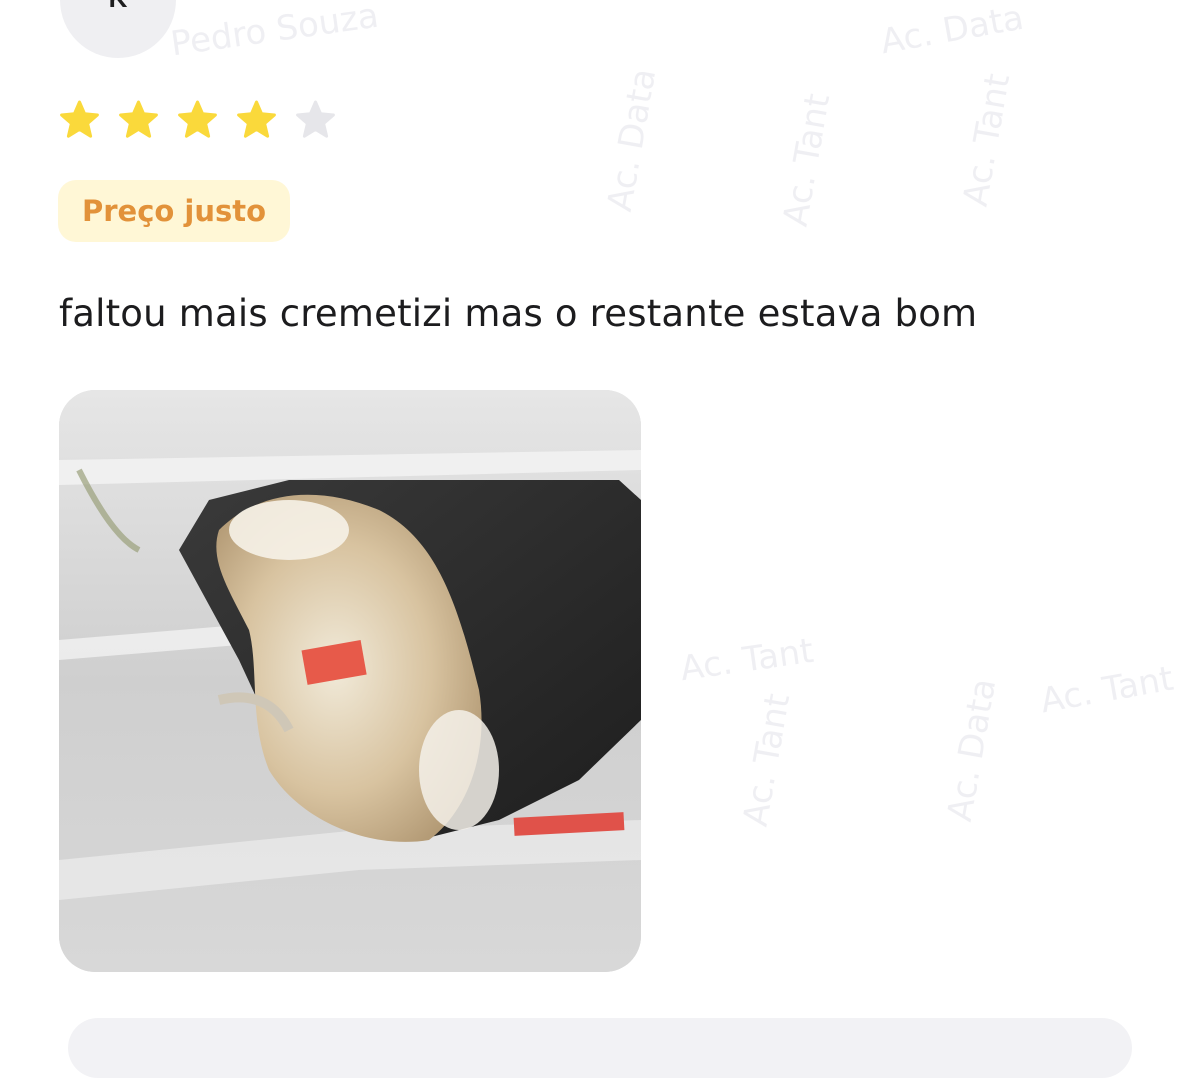 This screenshot has width=1200, height=1078. I want to click on bottom-panel, so click(600, 1048).